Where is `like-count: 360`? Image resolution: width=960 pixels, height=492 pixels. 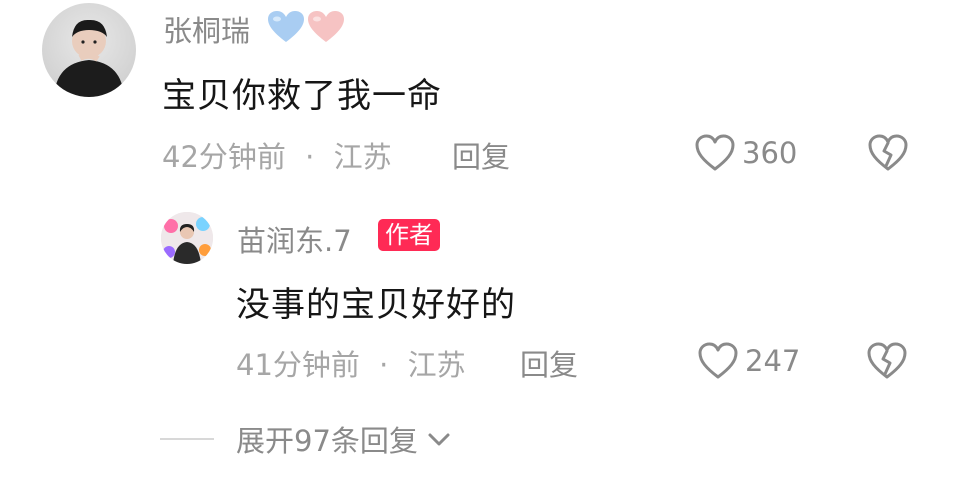 like-count: 360 is located at coordinates (770, 153).